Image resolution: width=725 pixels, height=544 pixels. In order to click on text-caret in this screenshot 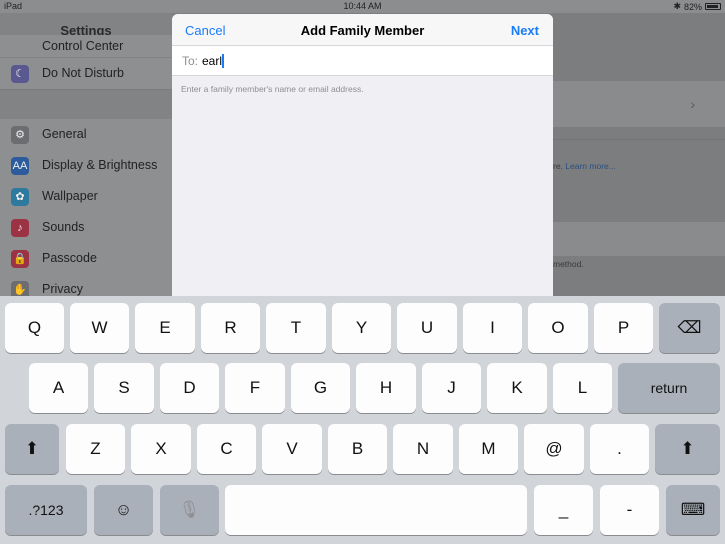, I will do `click(223, 61)`.